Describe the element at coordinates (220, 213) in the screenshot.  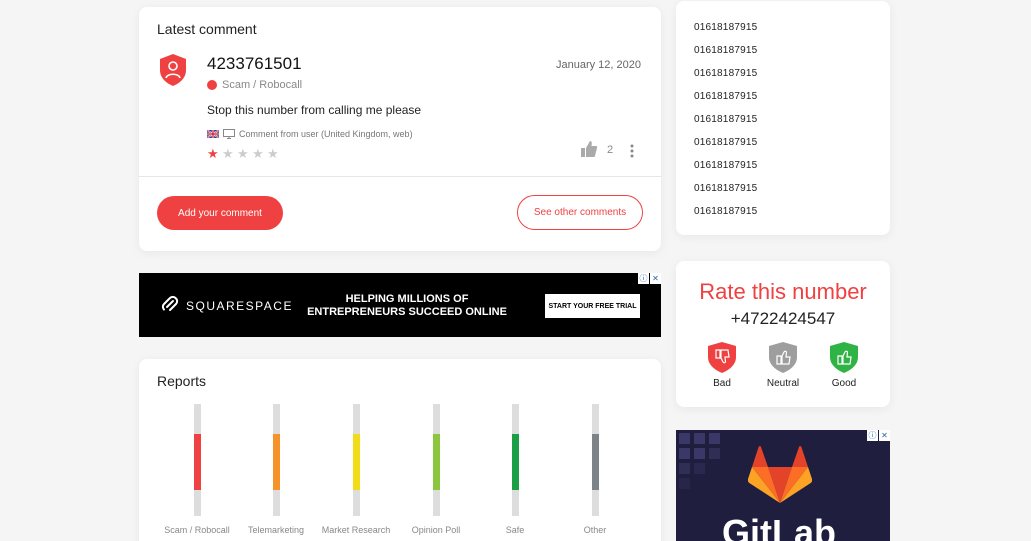
I see `add-comment-button: Add your comment` at that location.